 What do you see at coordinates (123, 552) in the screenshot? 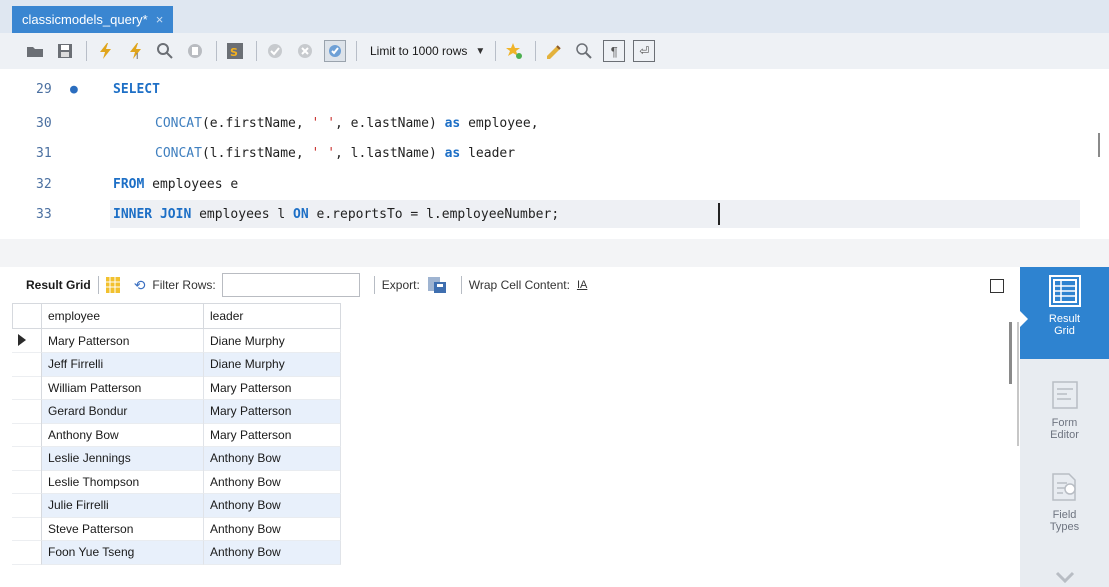
I see `cell-employee: Foon Yue Tseng` at bounding box center [123, 552].